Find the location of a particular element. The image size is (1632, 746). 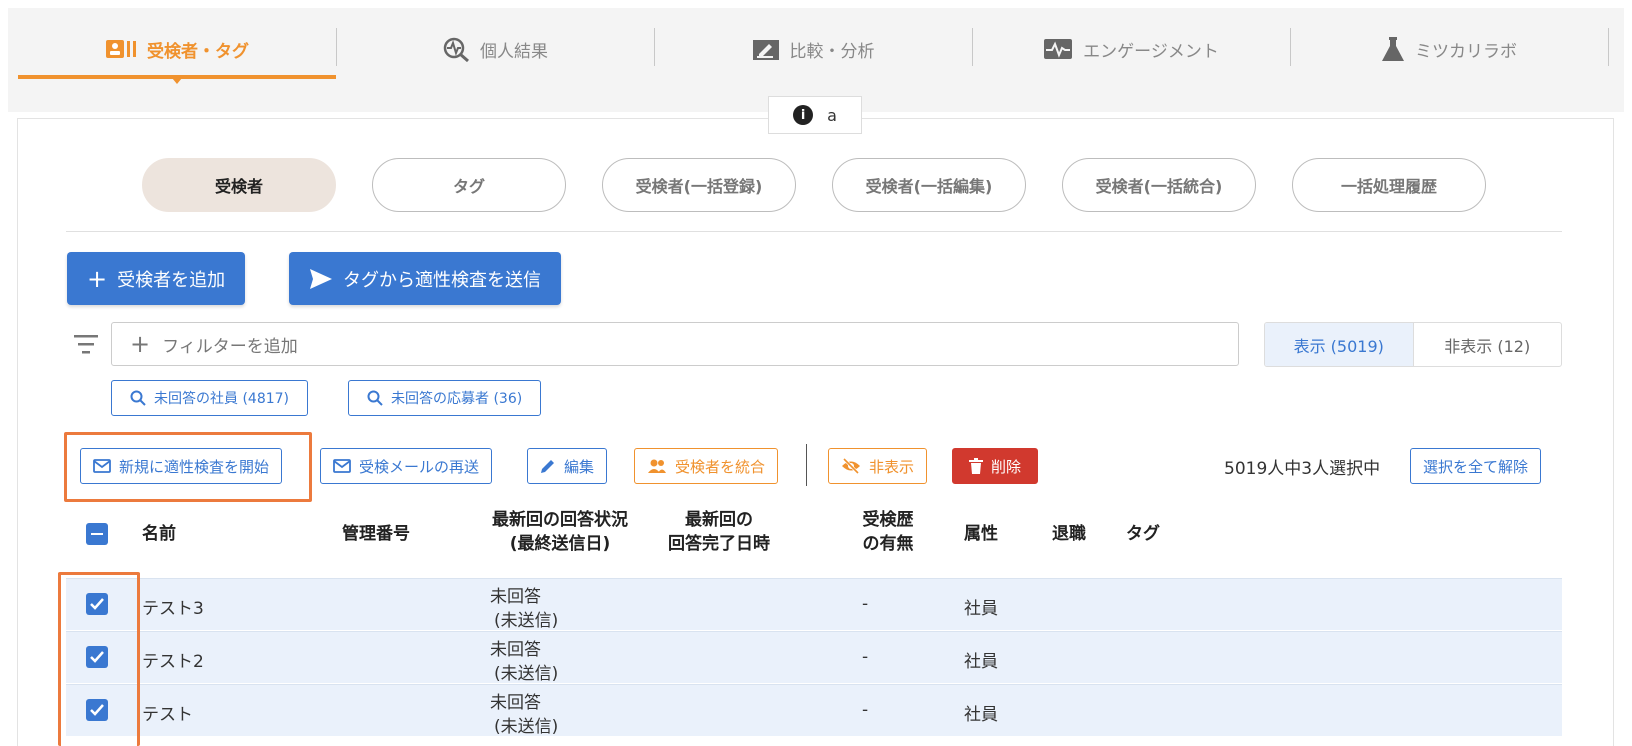

send-icon is located at coordinates (321, 278).